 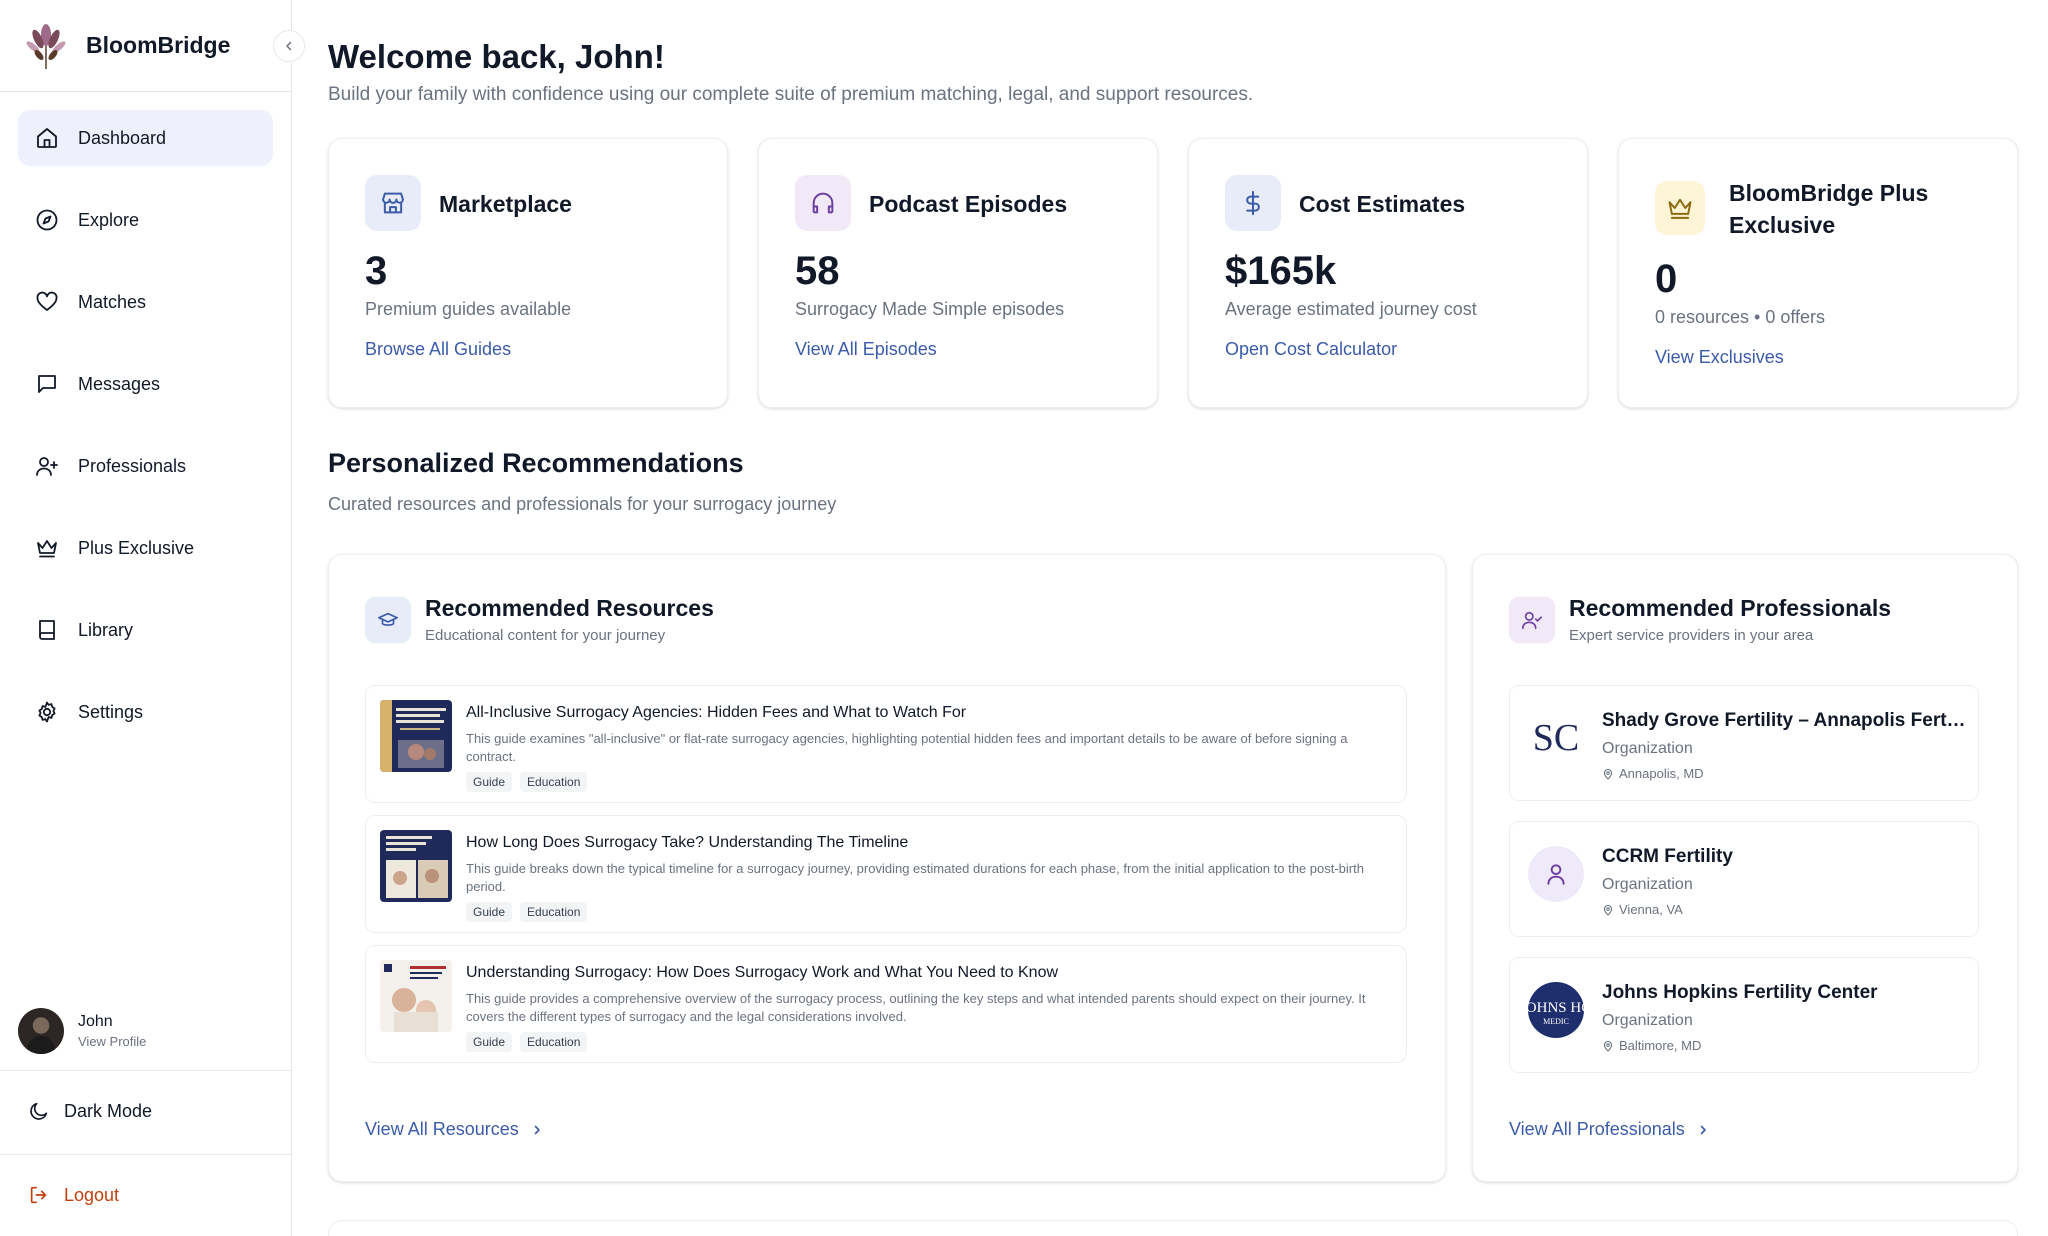 I want to click on collapse-sidebar-button, so click(x=289, y=46).